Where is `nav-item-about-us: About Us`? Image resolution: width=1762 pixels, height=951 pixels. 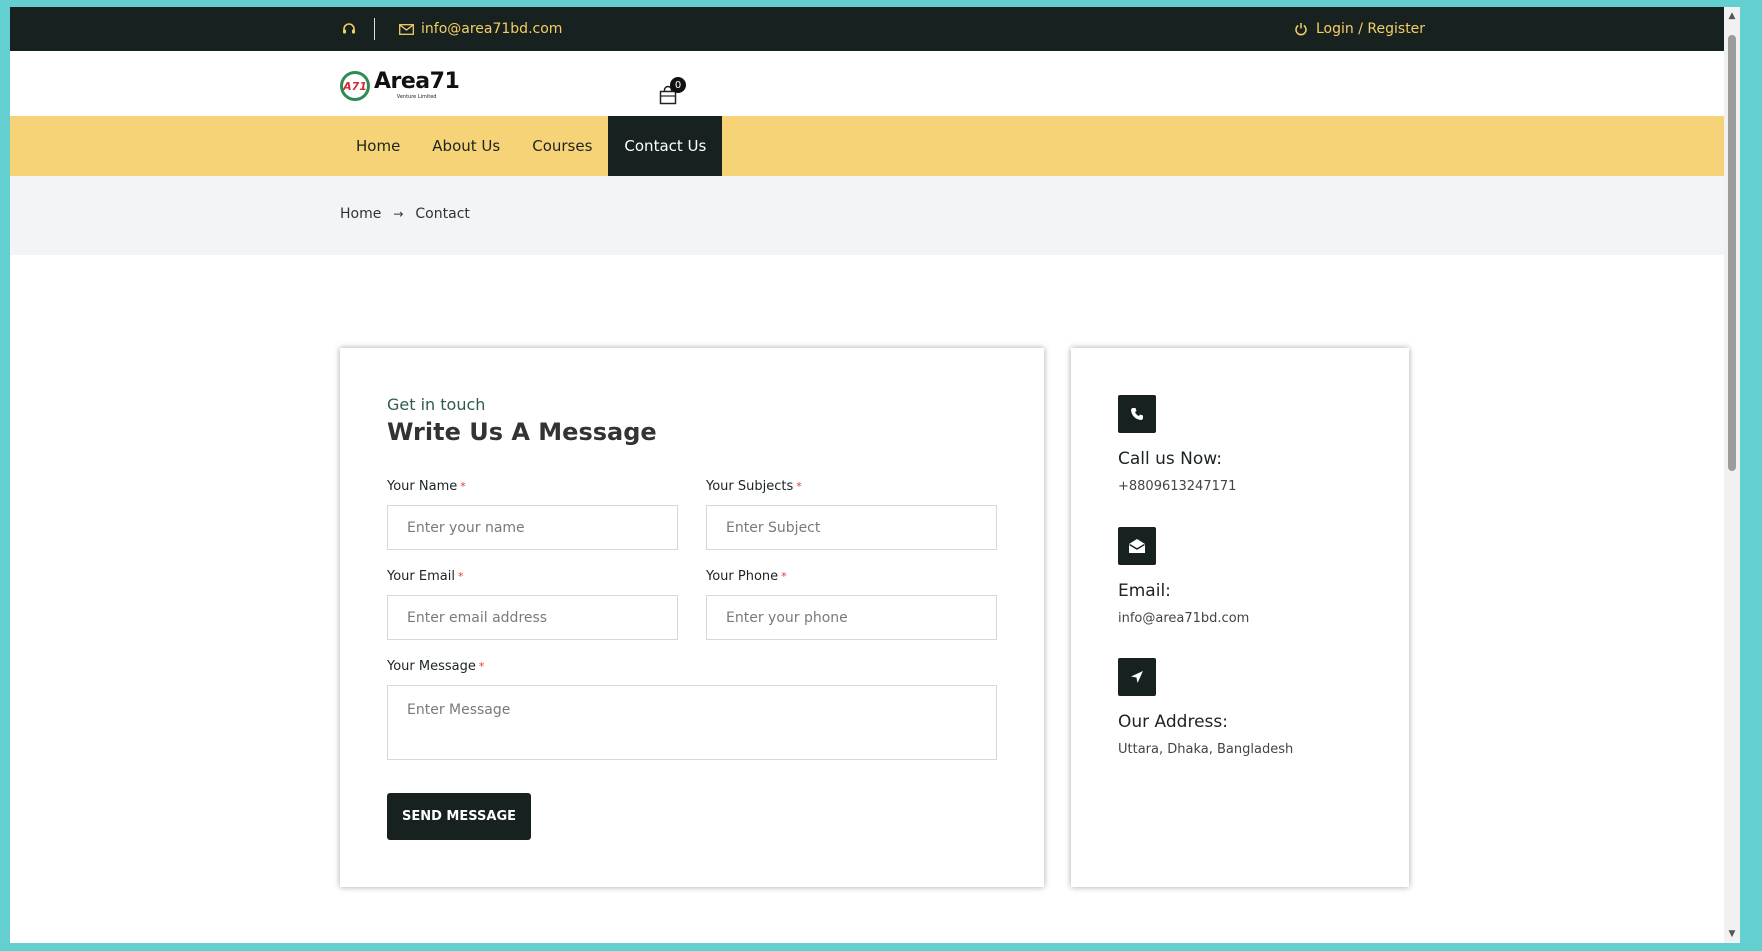
nav-item-about-us: About Us is located at coordinates (466, 146).